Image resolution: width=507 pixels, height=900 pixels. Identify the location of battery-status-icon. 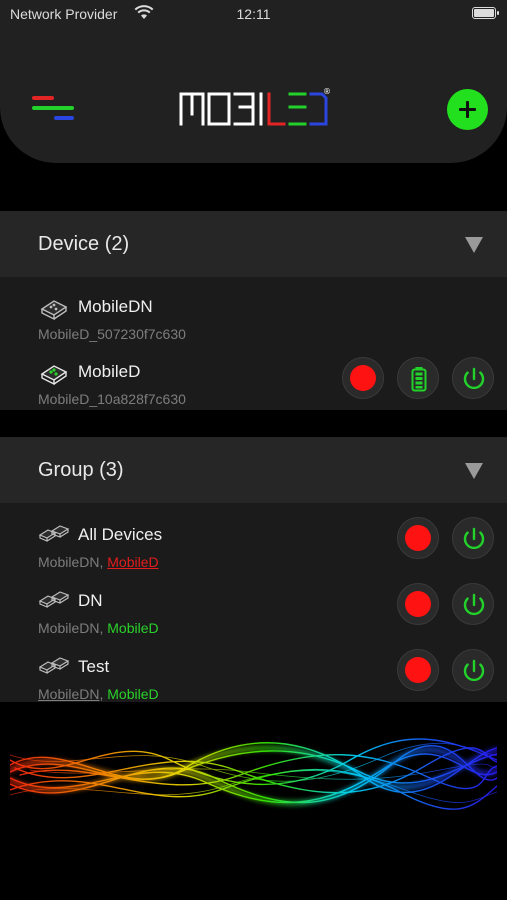
(485, 13).